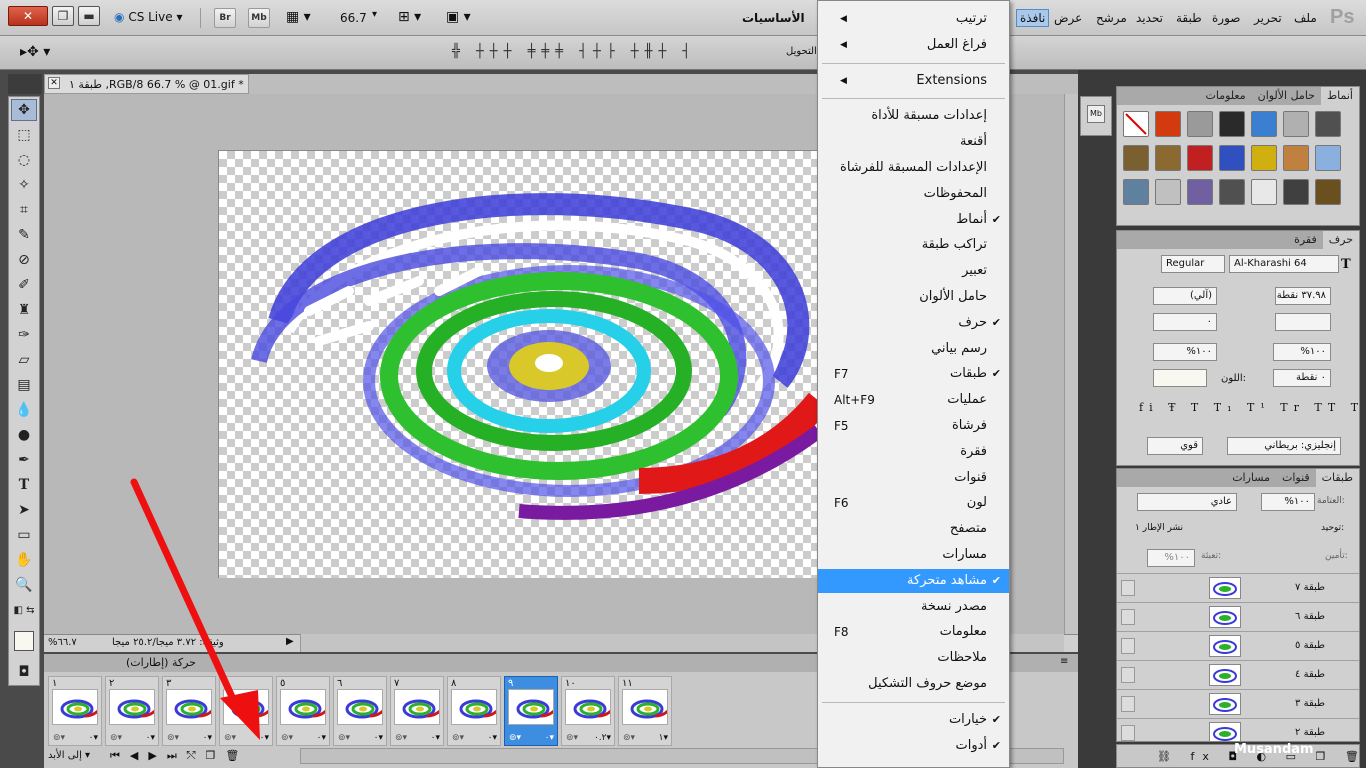 The image size is (1366, 768). What do you see at coordinates (1238, 674) in the screenshot?
I see `layer-row: طبقة ٤` at bounding box center [1238, 674].